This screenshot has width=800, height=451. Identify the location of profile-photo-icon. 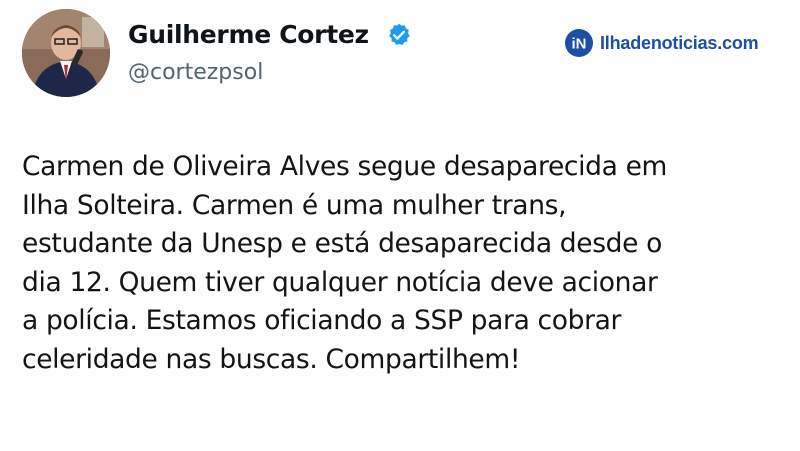
(66, 53).